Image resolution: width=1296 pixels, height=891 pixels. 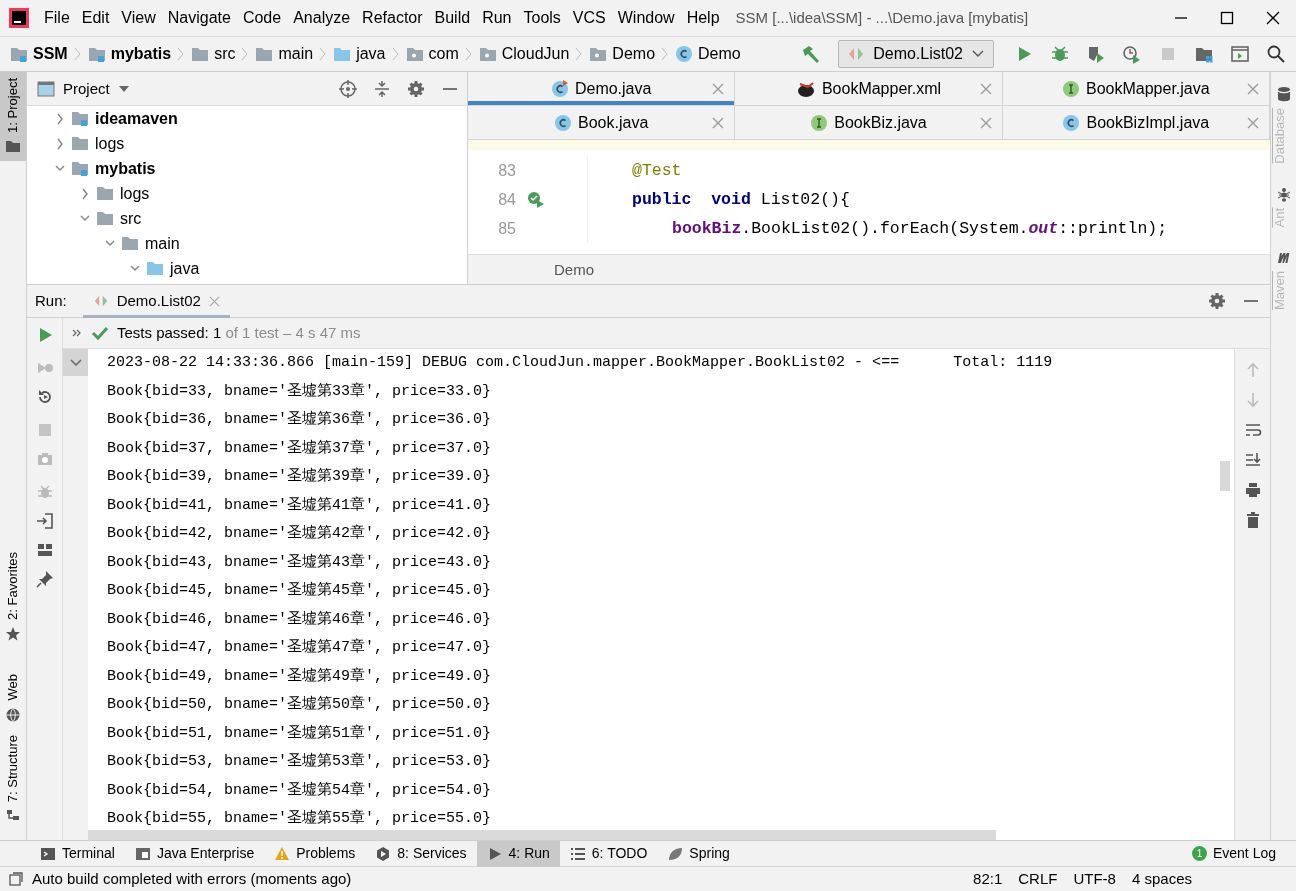 I want to click on search-icon, so click(x=1276, y=54).